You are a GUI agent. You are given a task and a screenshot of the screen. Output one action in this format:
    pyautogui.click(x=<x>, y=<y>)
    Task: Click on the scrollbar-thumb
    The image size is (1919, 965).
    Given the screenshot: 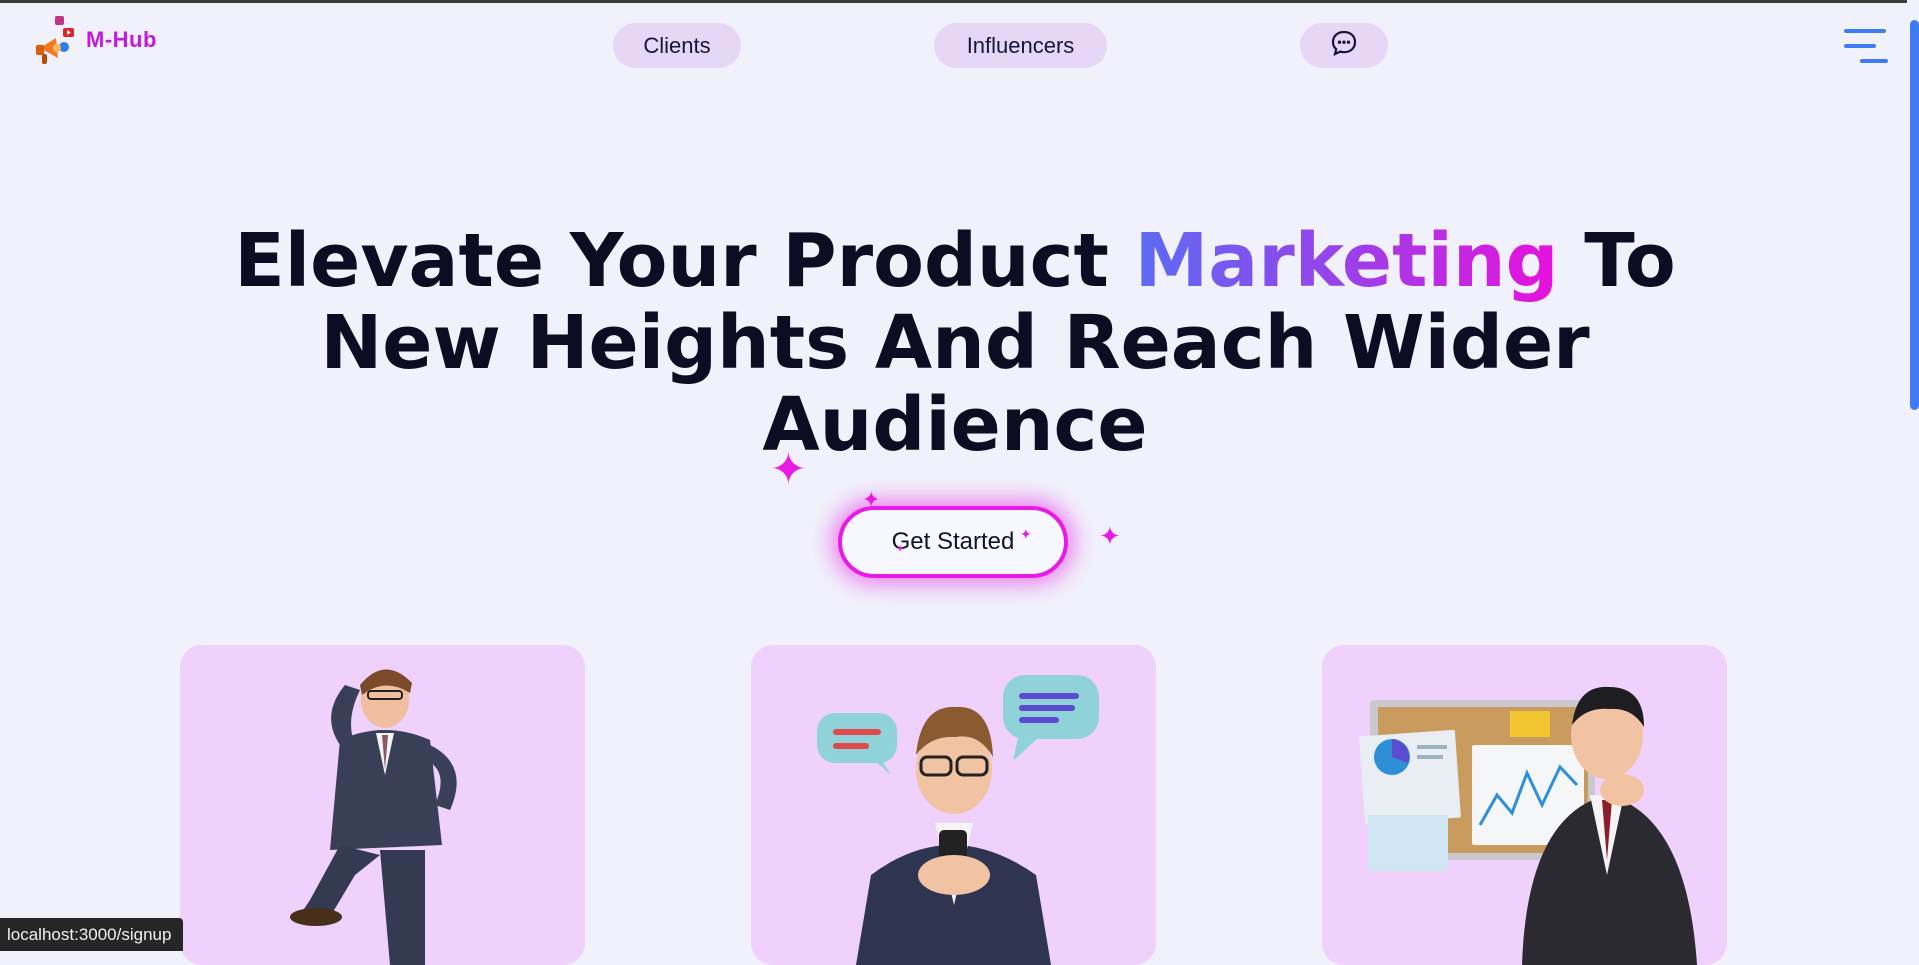 What is the action you would take?
    pyautogui.click(x=1914, y=215)
    